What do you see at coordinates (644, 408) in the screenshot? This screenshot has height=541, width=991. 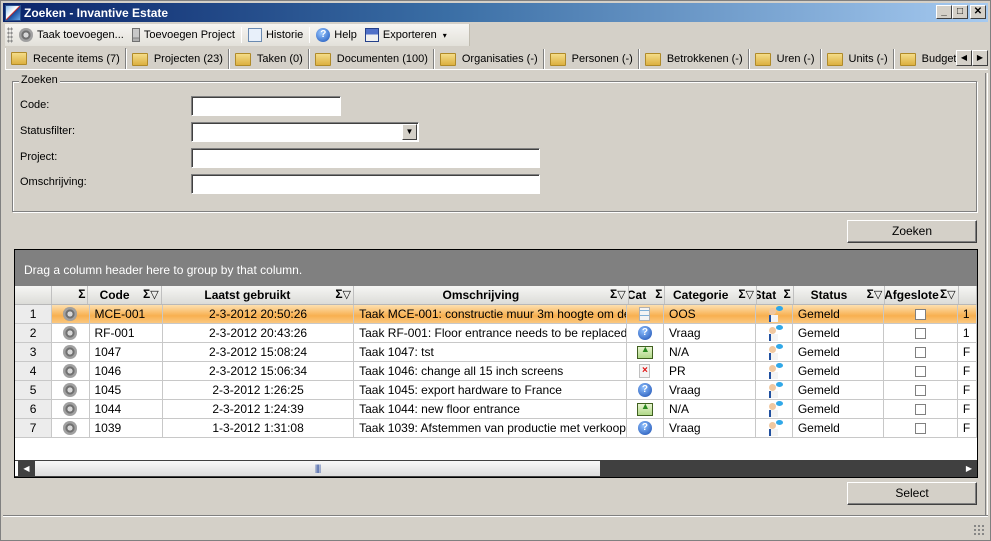 I see `folder-upload-icon` at bounding box center [644, 408].